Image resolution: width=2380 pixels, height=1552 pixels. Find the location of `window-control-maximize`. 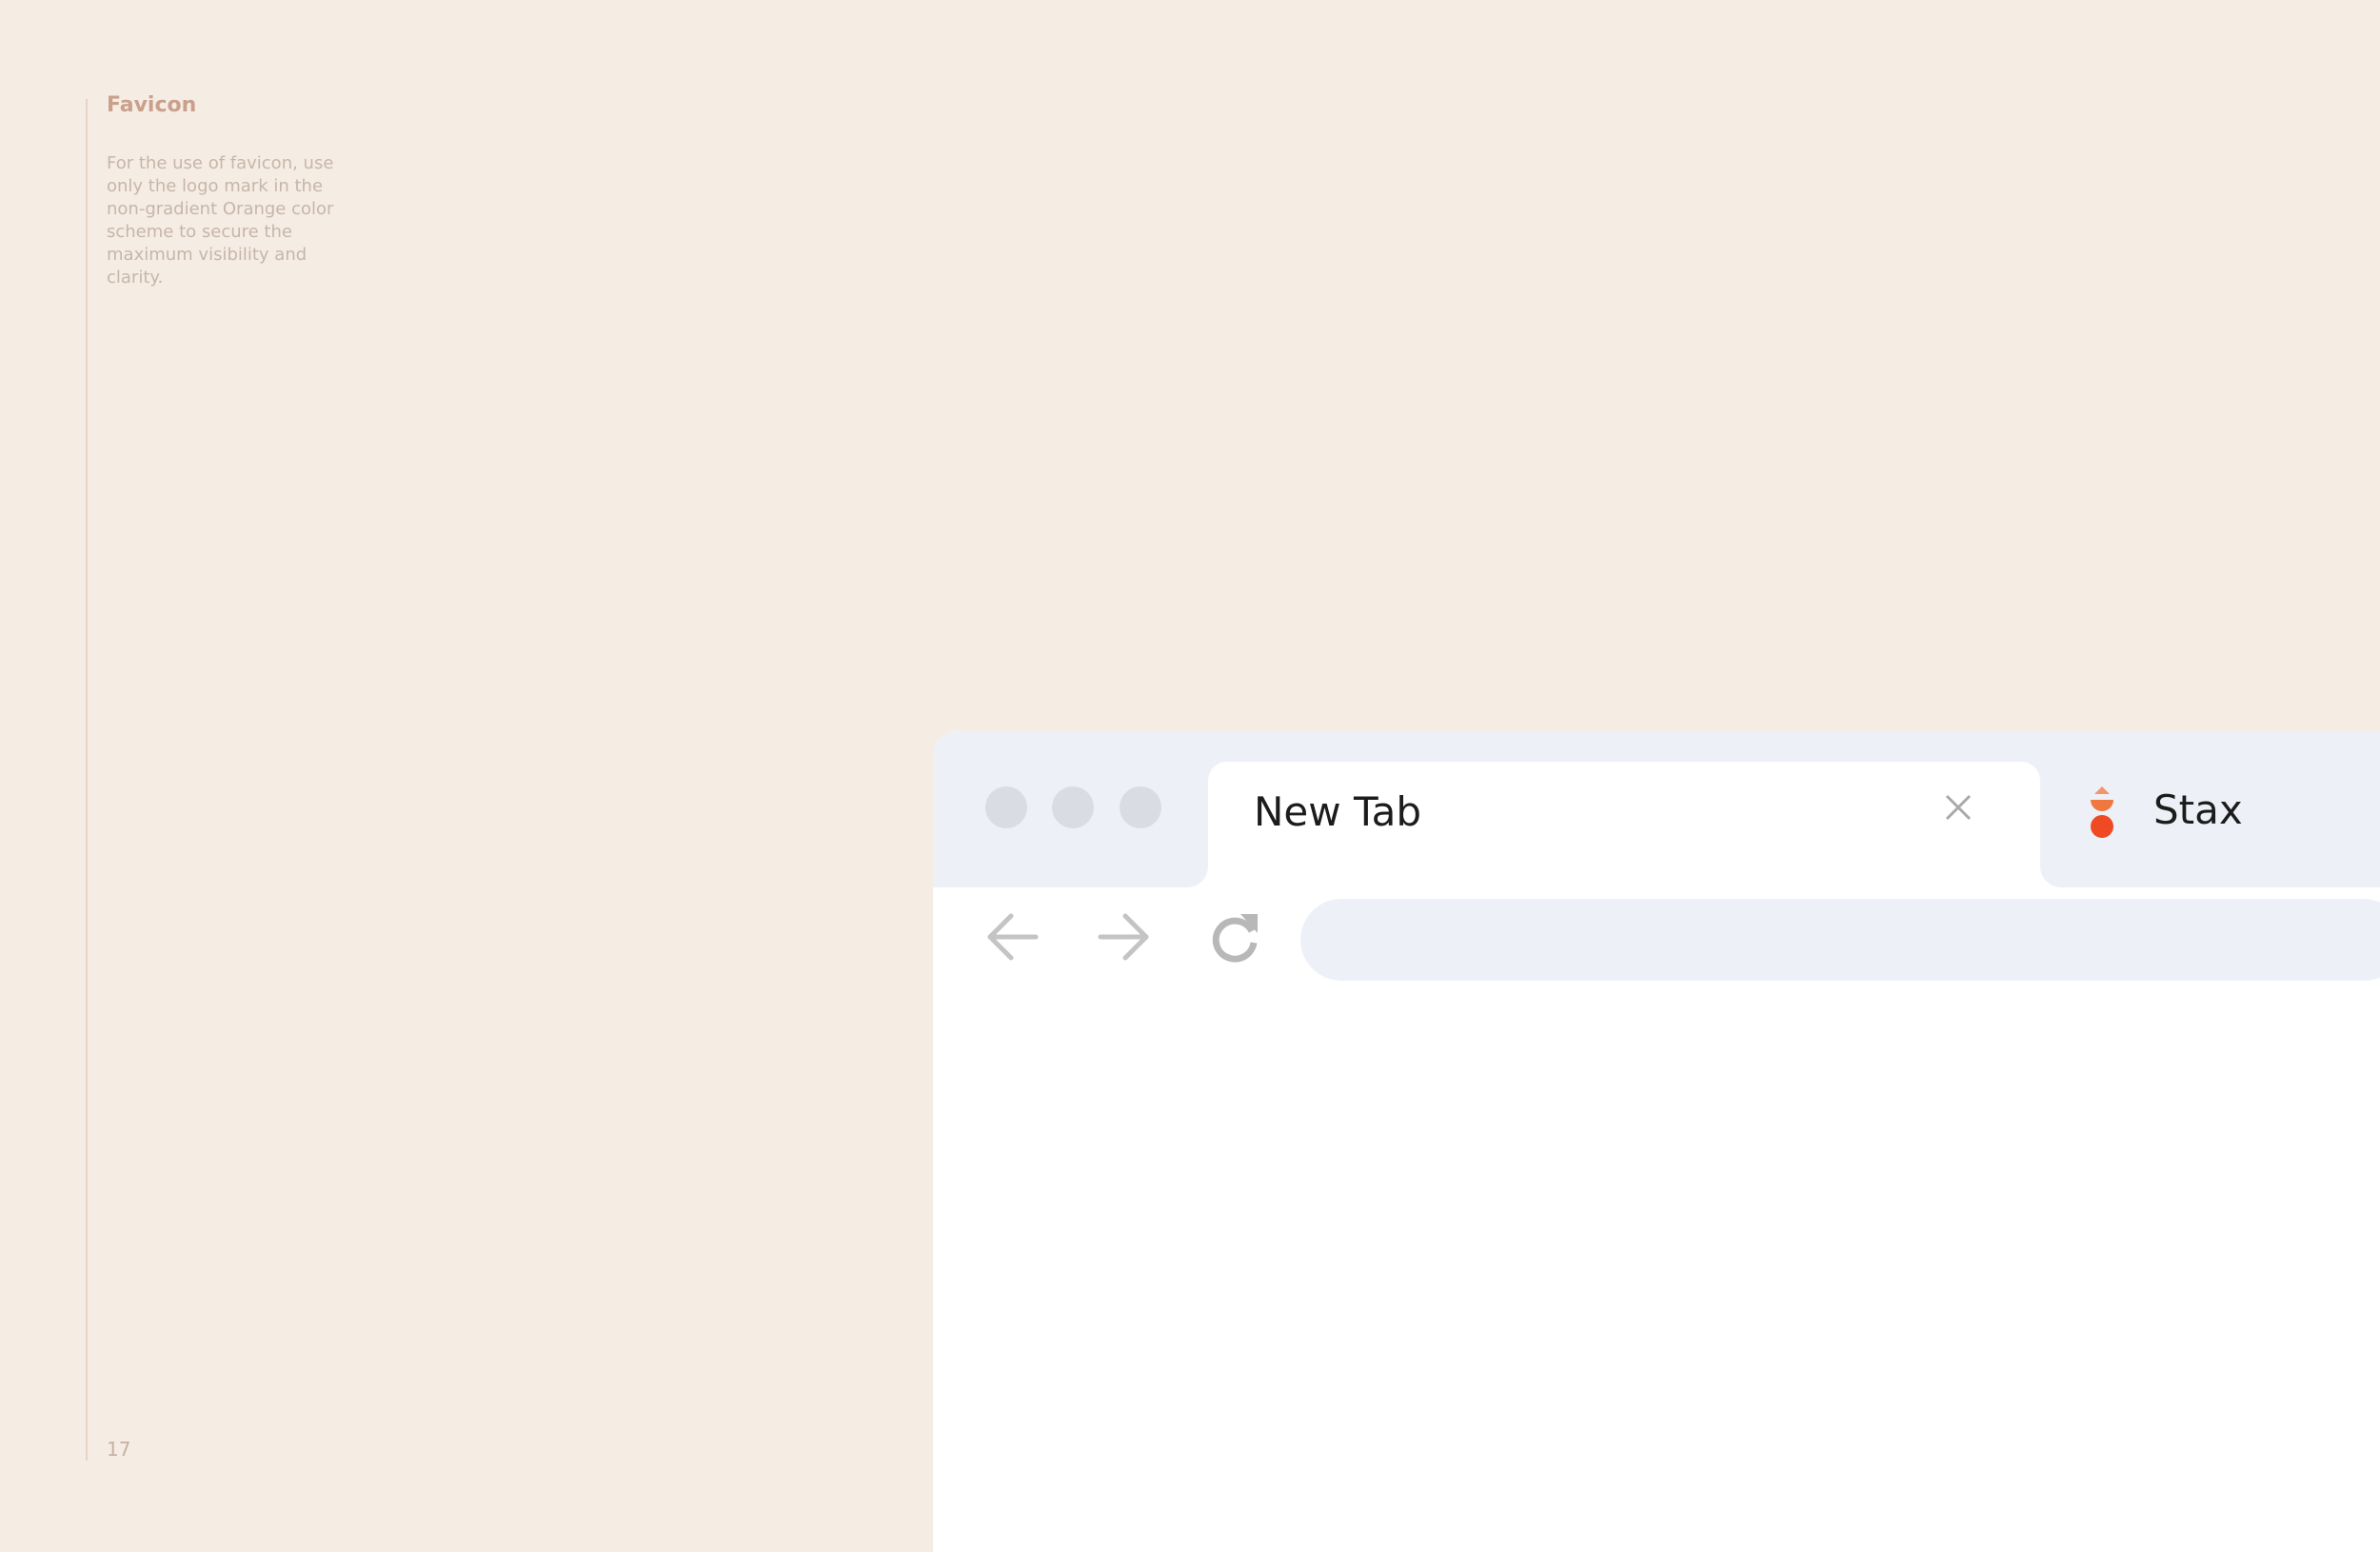

window-control-maximize is located at coordinates (1140, 807).